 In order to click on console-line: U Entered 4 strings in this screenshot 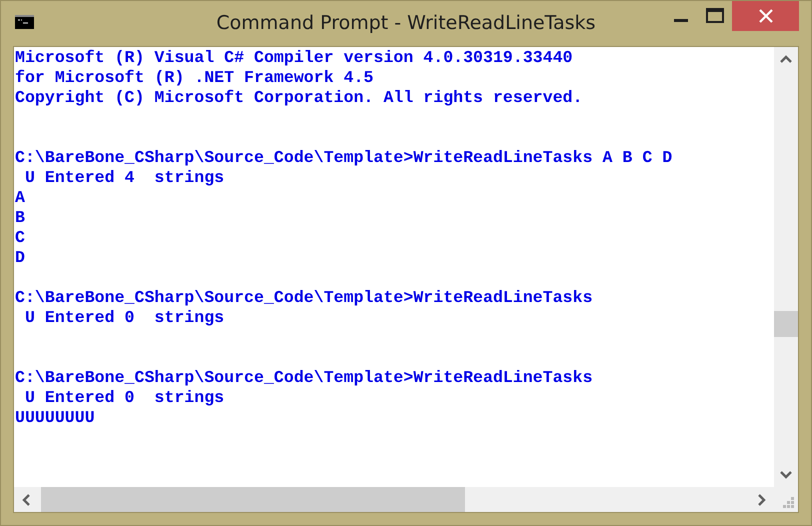, I will do `click(124, 177)`.